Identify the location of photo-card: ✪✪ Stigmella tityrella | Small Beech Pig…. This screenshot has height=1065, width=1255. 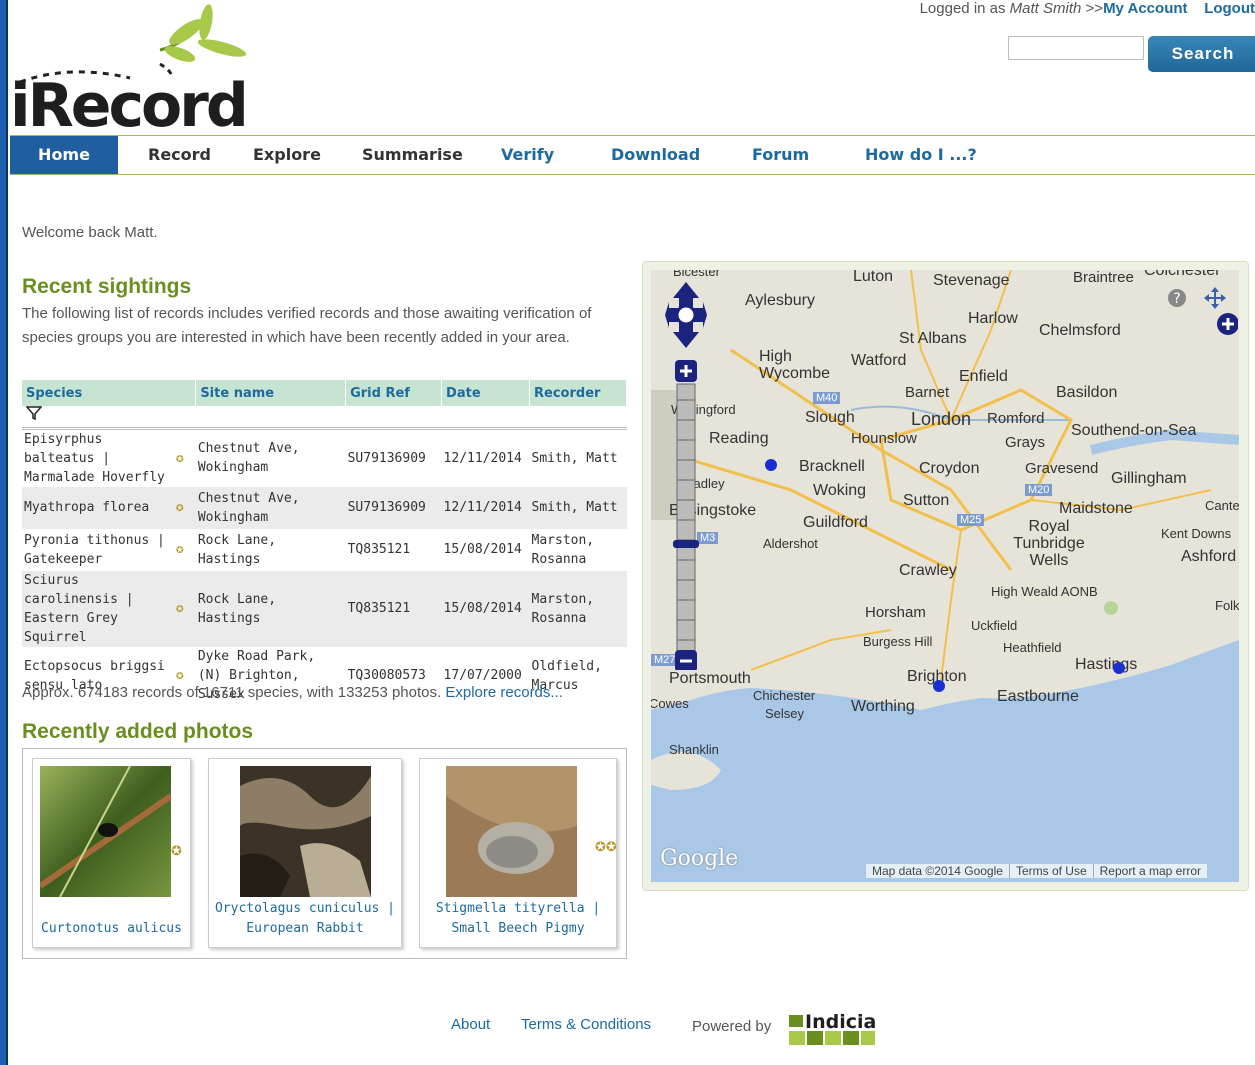
(518, 853).